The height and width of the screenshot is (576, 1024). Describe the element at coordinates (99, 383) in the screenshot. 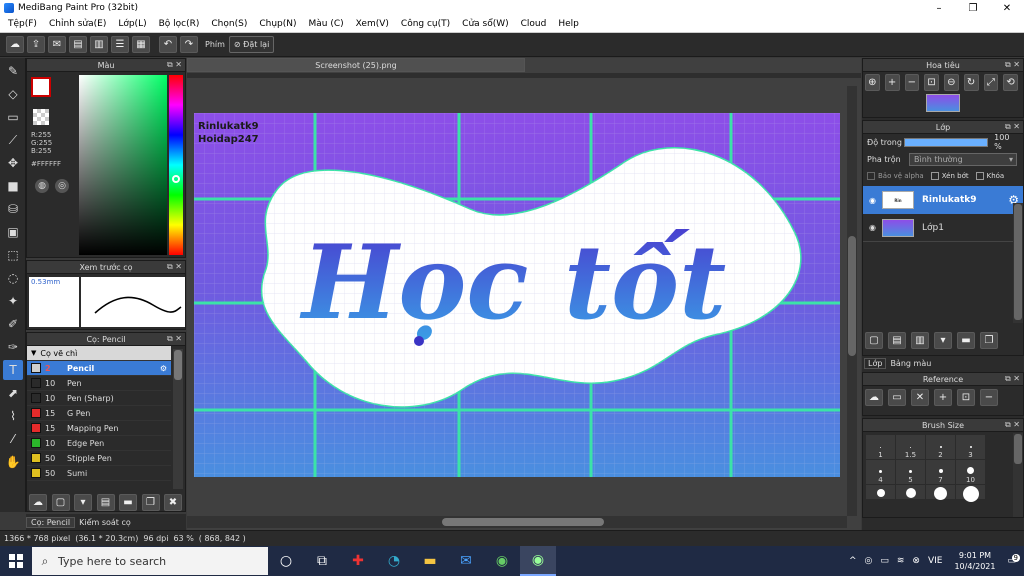

I see `brush-item: 10 Pen` at that location.